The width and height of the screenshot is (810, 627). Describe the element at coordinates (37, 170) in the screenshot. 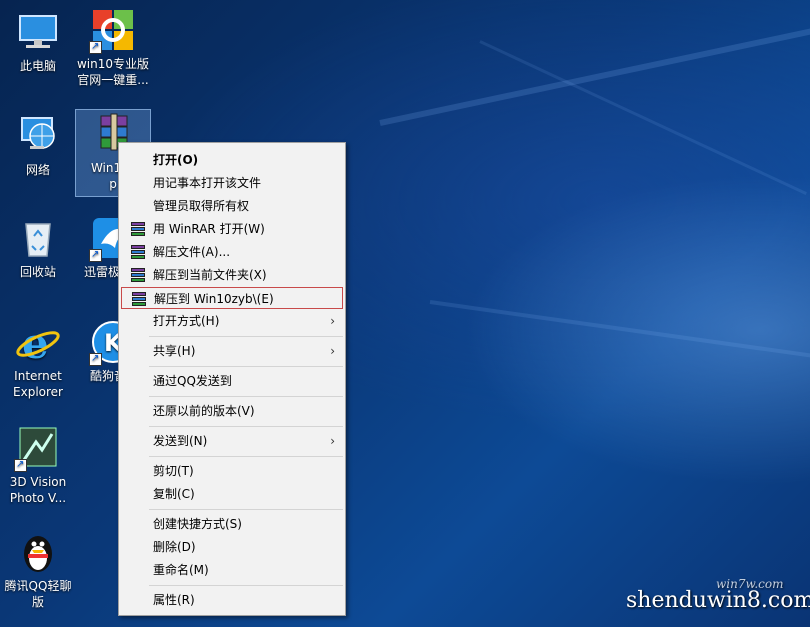

I see `desktop-icon-label: 网络` at that location.